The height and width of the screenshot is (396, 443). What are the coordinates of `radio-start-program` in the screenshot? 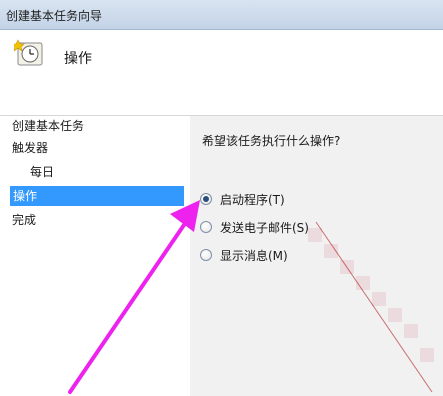 It's located at (206, 199).